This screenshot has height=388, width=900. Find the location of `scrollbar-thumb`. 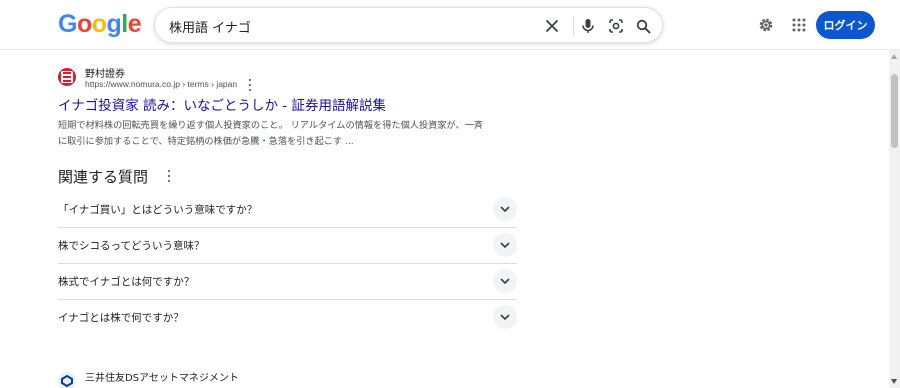

scrollbar-thumb is located at coordinates (894, 111).